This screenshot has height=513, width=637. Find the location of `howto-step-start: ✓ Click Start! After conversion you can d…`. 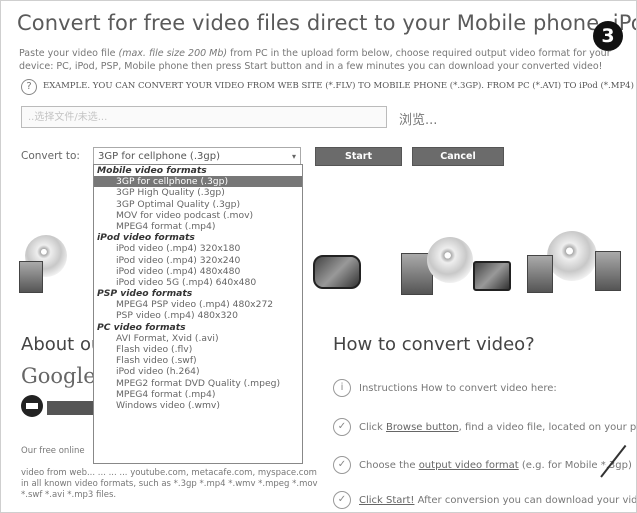

howto-step-start: ✓ Click Start! After conversion you can d… is located at coordinates (485, 500).